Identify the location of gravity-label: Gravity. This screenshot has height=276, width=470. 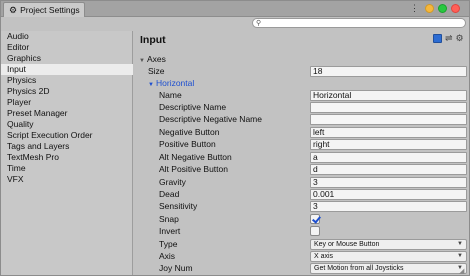
(172, 182).